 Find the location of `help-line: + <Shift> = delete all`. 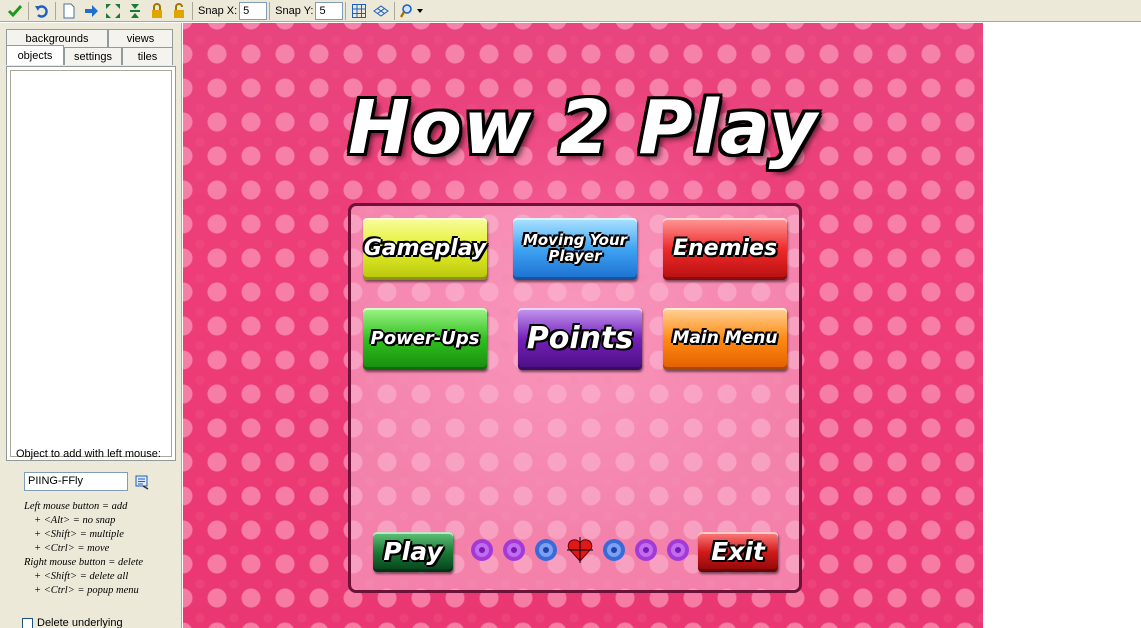

help-line: + <Shift> = delete all is located at coordinates (81, 576).